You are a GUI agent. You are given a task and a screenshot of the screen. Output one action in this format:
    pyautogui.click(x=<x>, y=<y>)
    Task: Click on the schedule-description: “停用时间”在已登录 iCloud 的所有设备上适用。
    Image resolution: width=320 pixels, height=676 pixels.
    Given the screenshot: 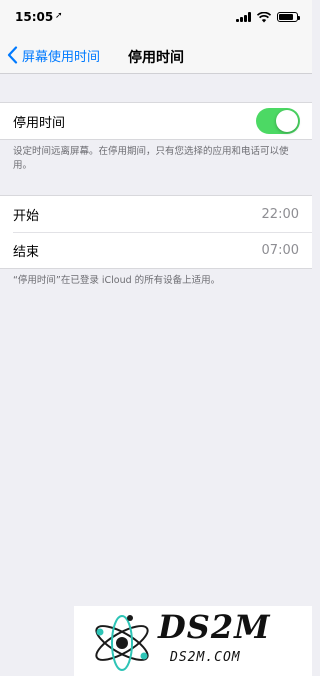 What is the action you would take?
    pyautogui.click(x=117, y=280)
    